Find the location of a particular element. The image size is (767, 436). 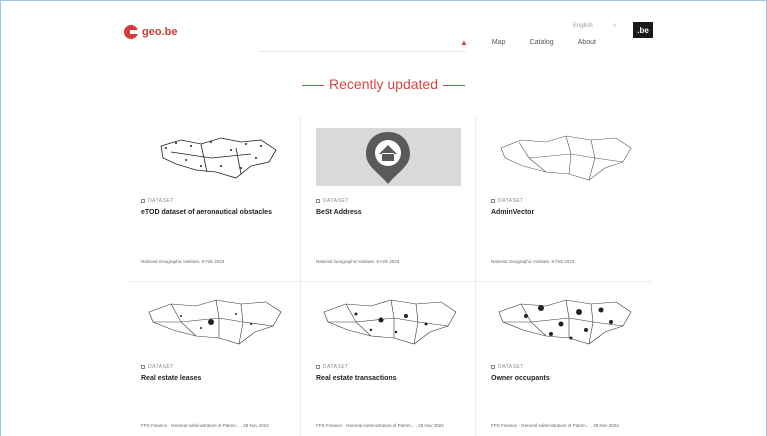

home-icon: ▲ is located at coordinates (464, 42).